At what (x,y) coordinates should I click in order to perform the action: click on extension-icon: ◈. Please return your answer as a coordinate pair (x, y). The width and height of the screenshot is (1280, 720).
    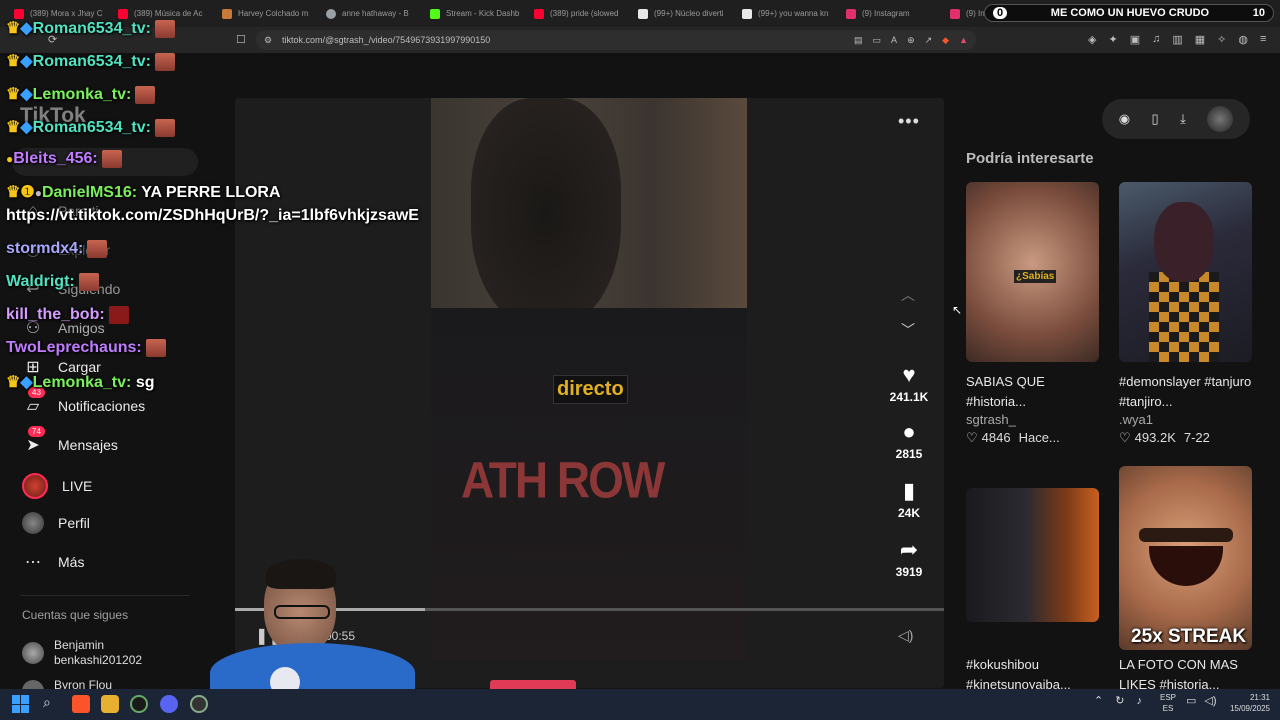
    Looking at the image, I should click on (1092, 39).